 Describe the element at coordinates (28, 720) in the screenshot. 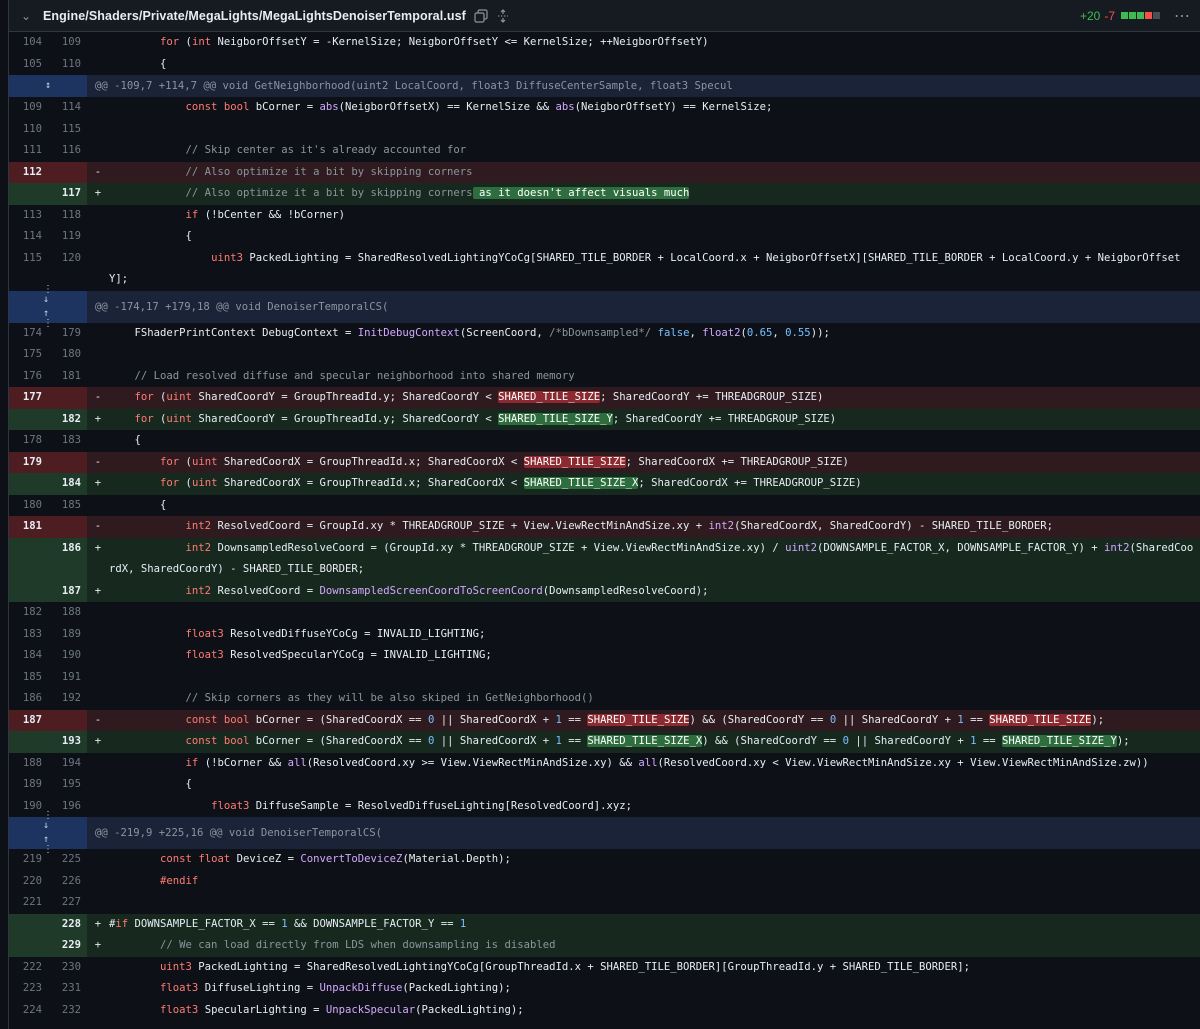

I see `old-line-number: 187` at that location.